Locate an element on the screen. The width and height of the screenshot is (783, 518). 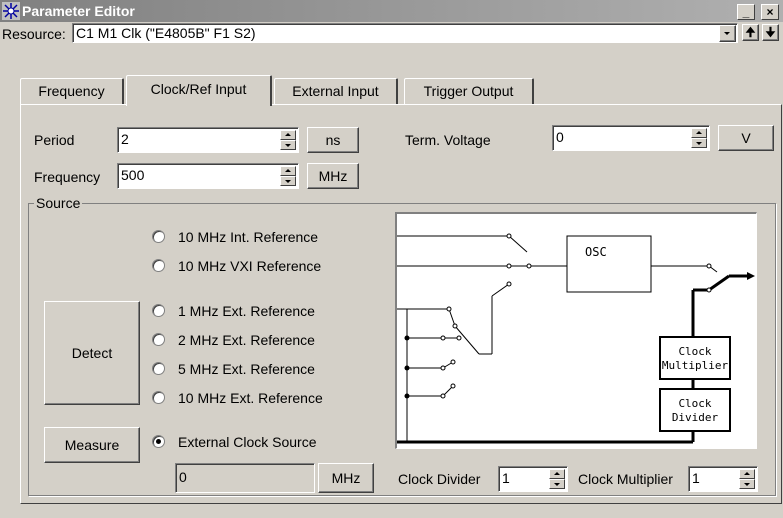
frequency-input: 500 is located at coordinates (208, 176).